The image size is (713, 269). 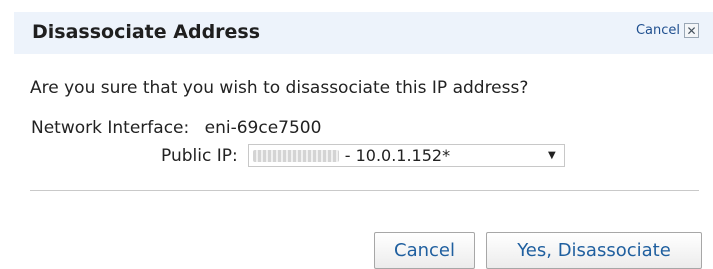 I want to click on header-cancel-button: Cancel ✕, so click(x=667, y=30).